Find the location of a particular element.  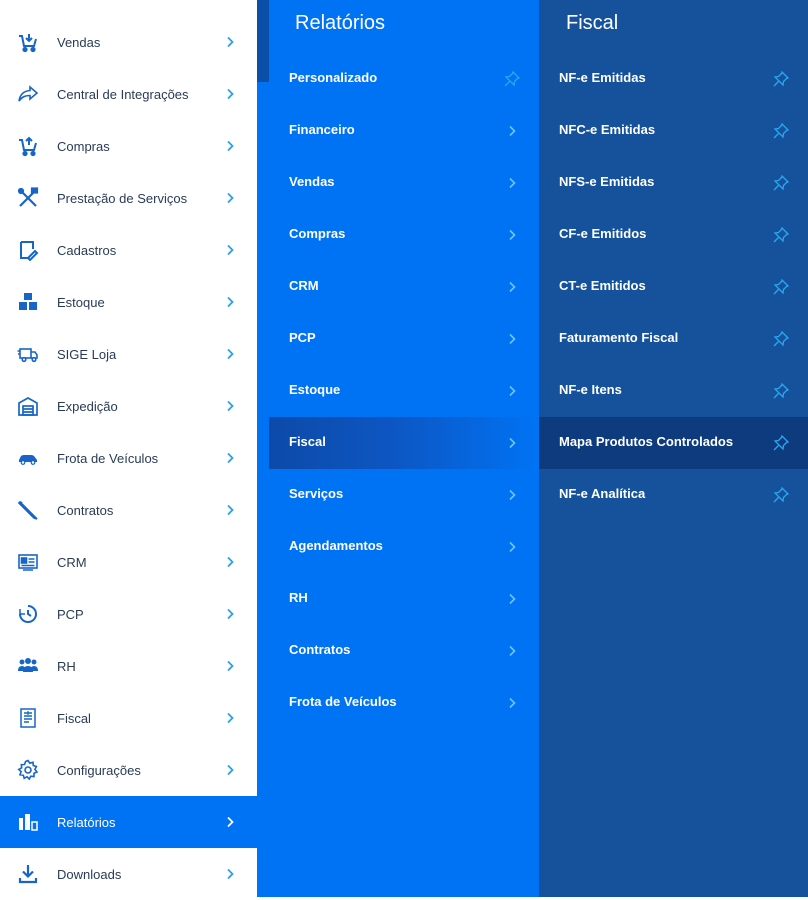

submenu-item-label: Fiscal is located at coordinates (307, 441).